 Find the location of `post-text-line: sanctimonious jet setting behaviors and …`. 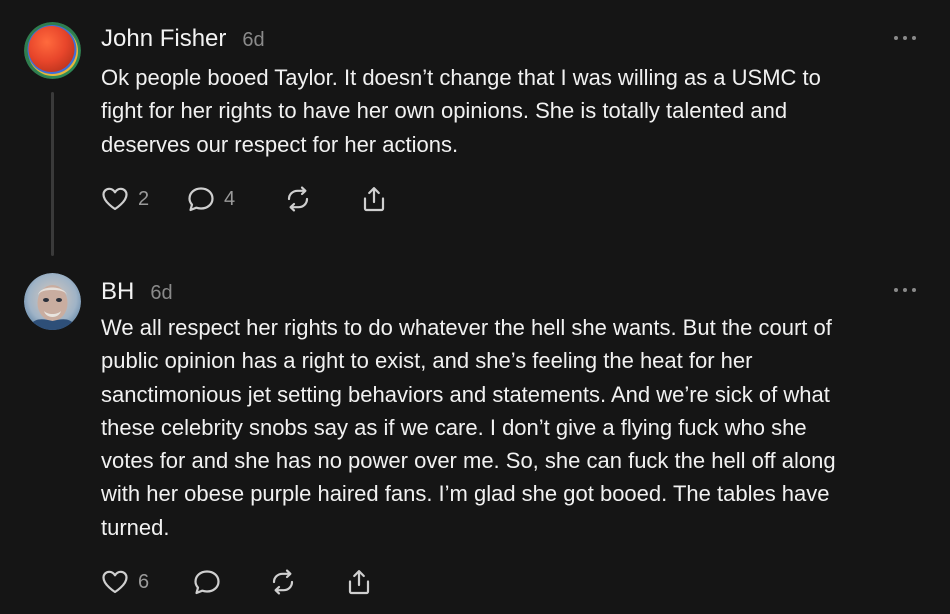

post-text-line: sanctimonious jet setting behaviors and … is located at coordinates (465, 394).